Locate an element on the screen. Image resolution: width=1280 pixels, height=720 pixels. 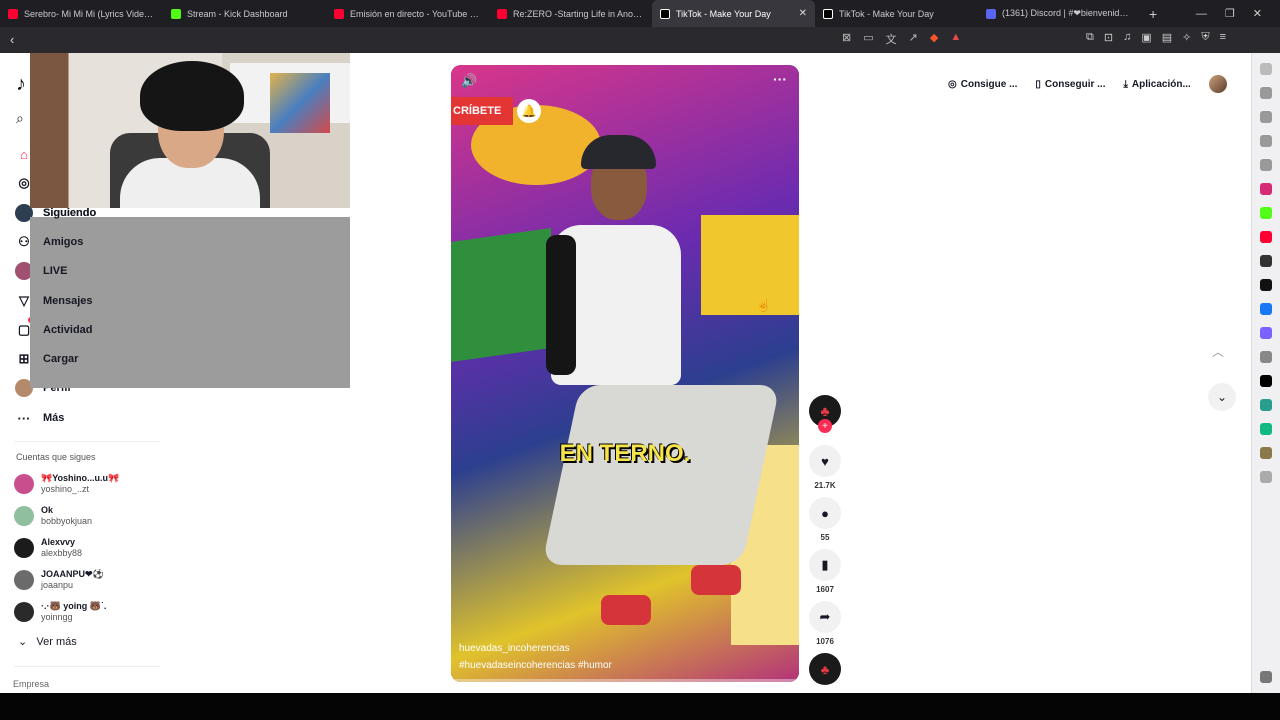
coin-icon: ◎ is located at coordinates (952, 84).